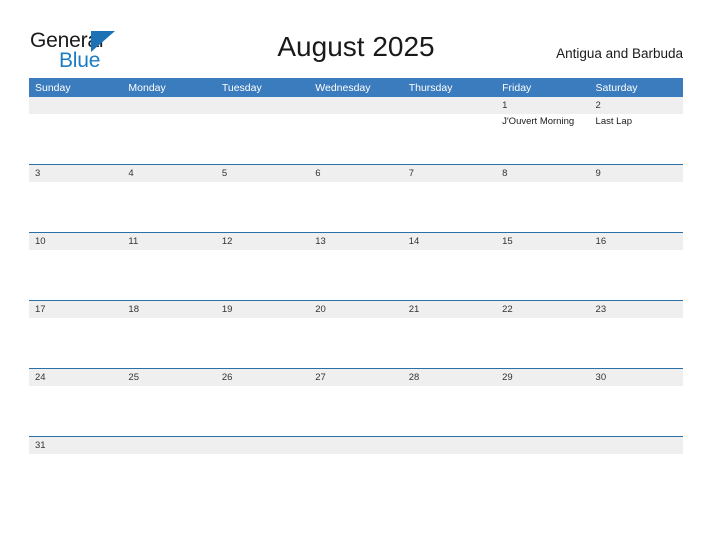 This screenshot has width=712, height=550. I want to click on day-number: 21, so click(449, 309).